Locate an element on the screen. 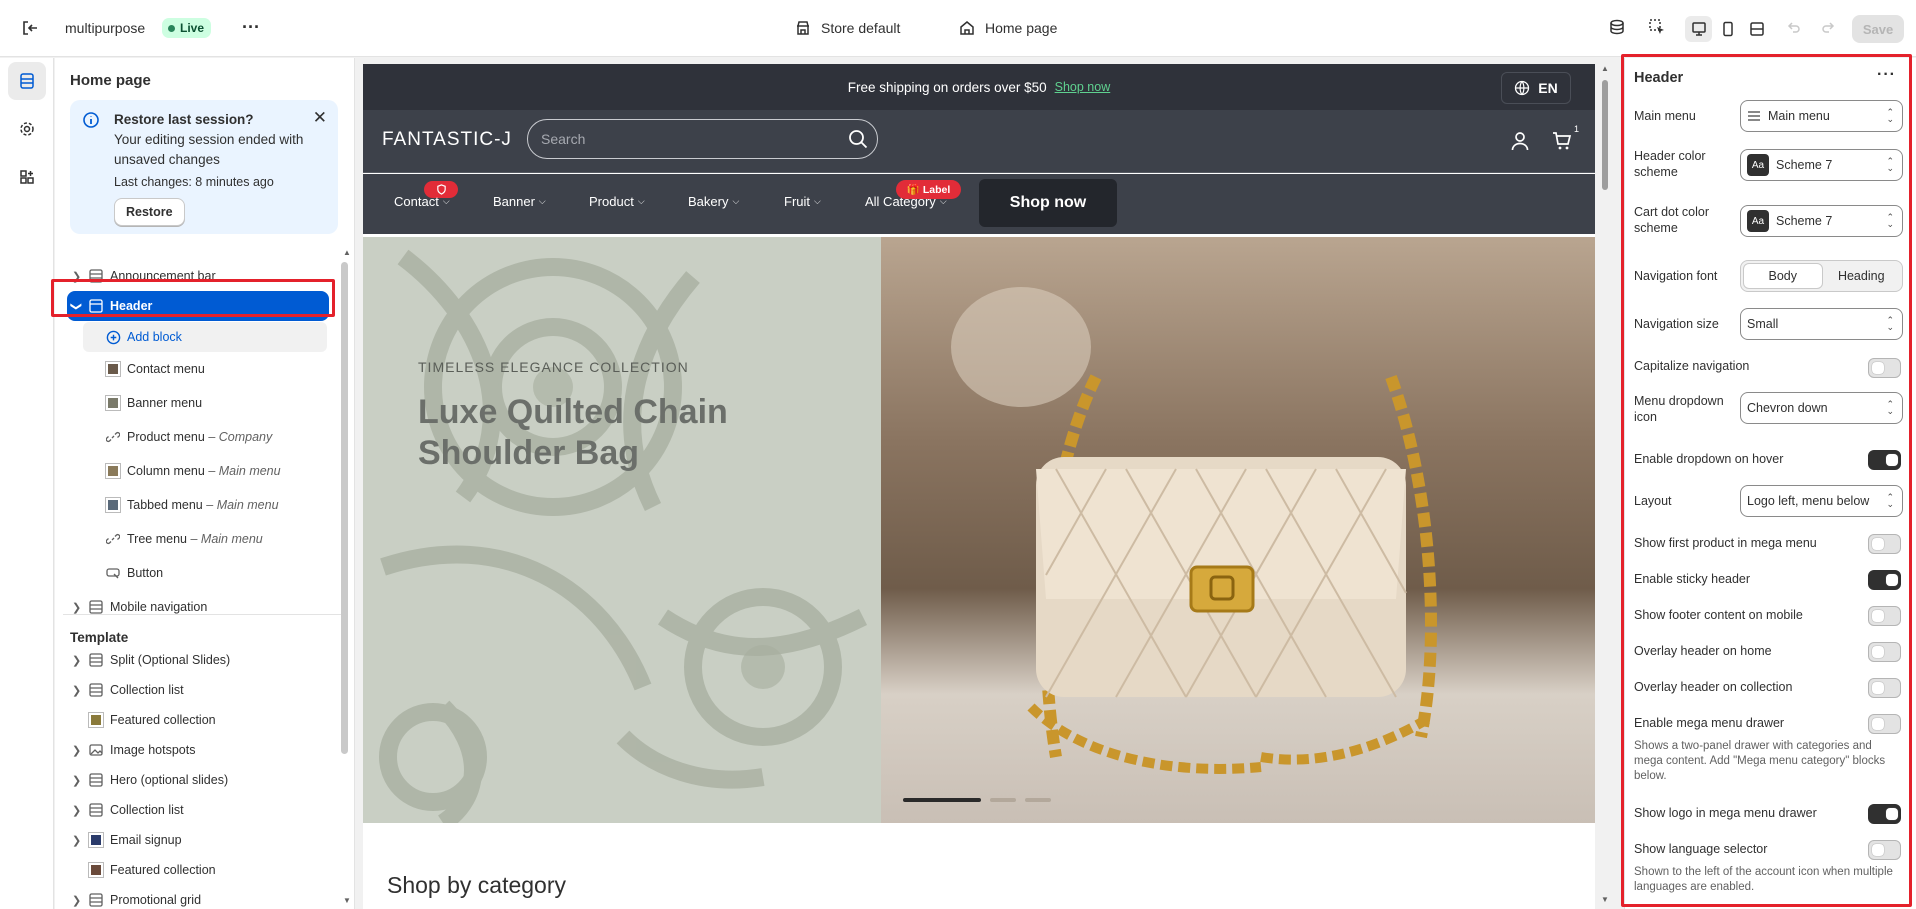 The height and width of the screenshot is (909, 1916). tree-item-label: Button is located at coordinates (145, 573).